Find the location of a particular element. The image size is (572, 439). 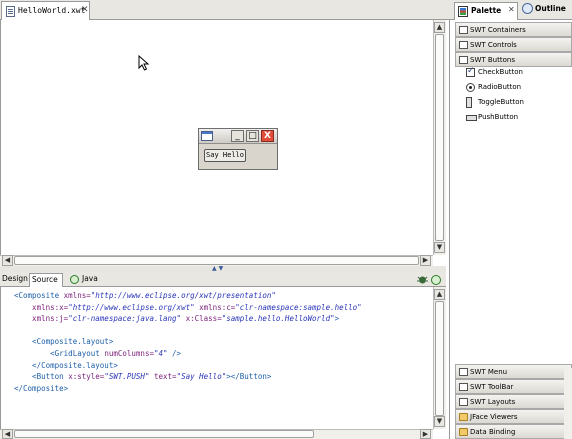

source-code-line: <Composite.layout> is located at coordinates (63, 342).